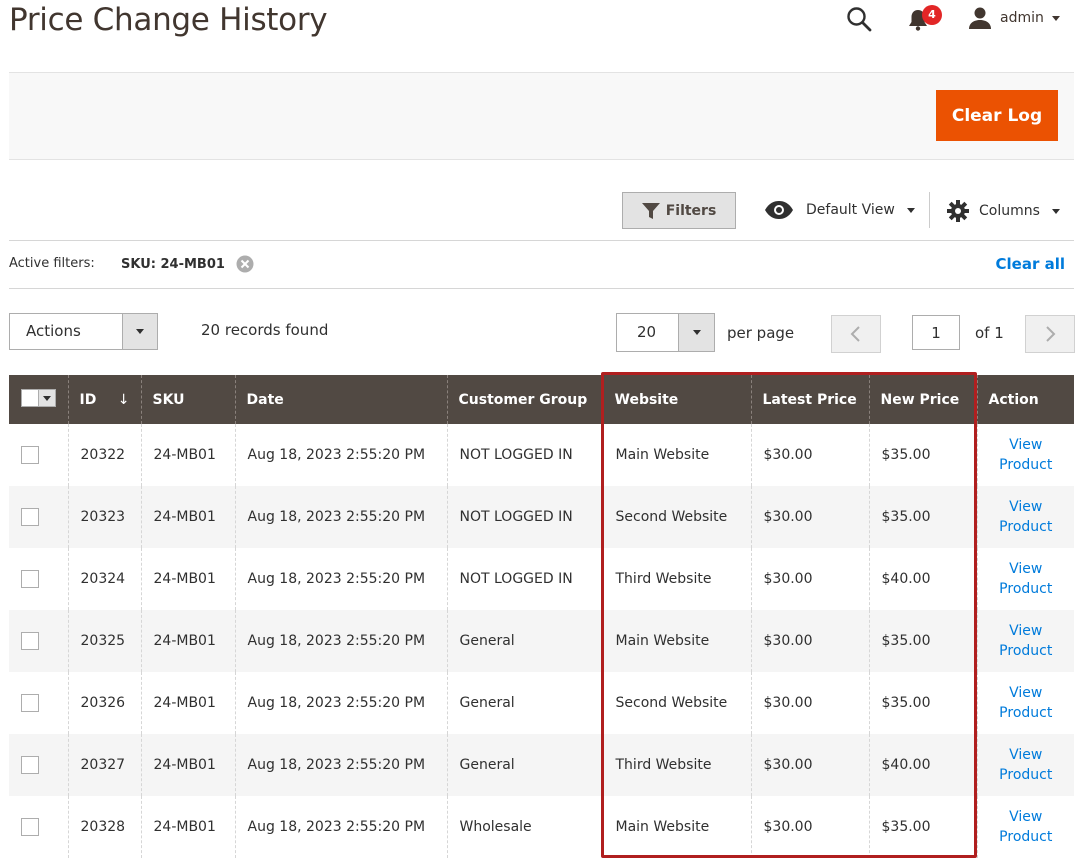 The width and height of the screenshot is (1081, 862). Describe the element at coordinates (187, 399) in the screenshot. I see `column-header-sku: SKU` at that location.